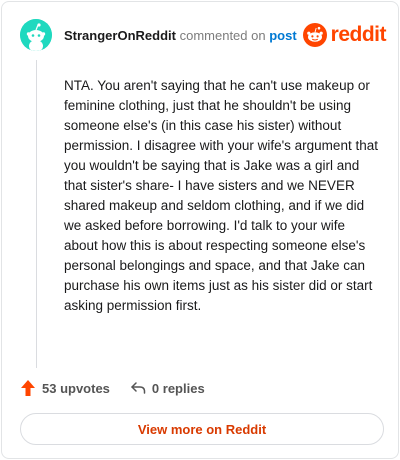 The image size is (400, 460). Describe the element at coordinates (120, 35) in the screenshot. I see `author-name: StrangerOnReddit` at that location.